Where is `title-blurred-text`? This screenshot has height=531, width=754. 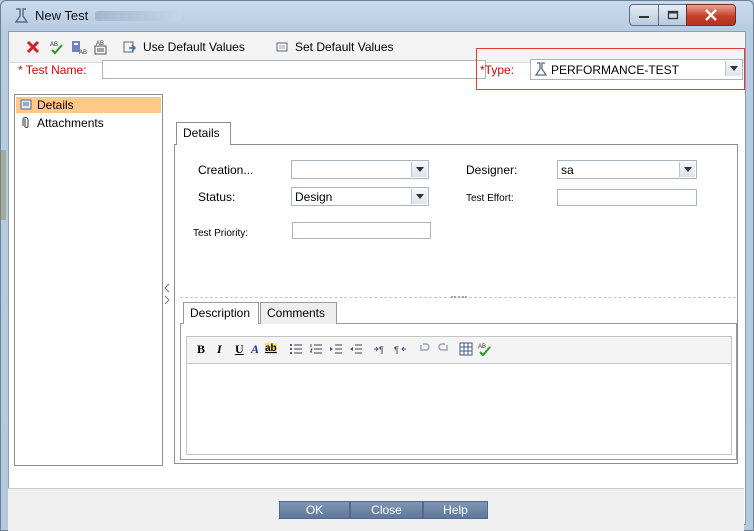 title-blurred-text is located at coordinates (138, 16).